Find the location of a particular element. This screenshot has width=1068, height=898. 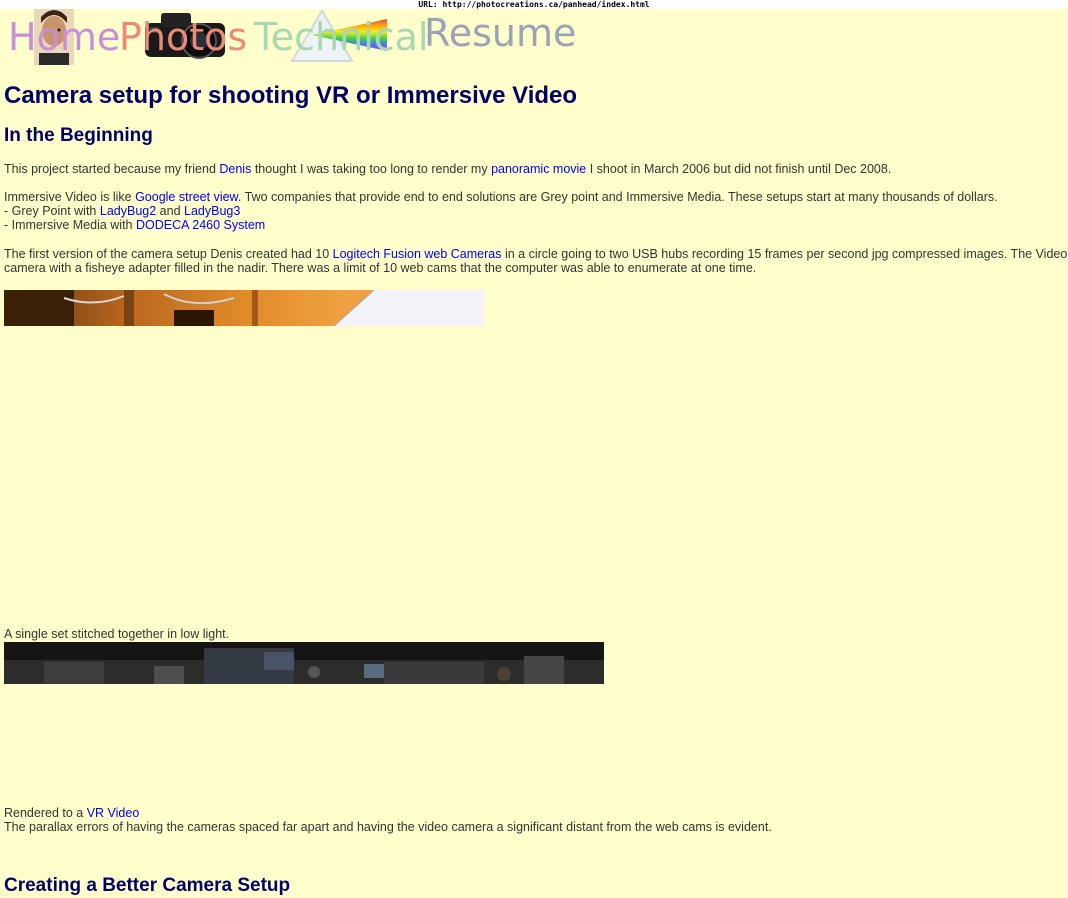

nav-photos-link: Photos is located at coordinates (183, 37).